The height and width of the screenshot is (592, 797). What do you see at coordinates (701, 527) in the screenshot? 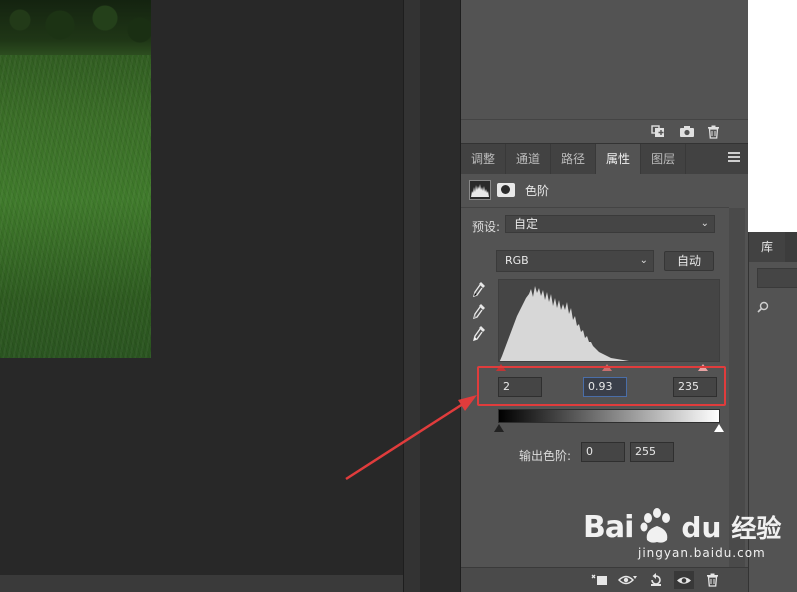
I see `watermark-brand-right: du` at bounding box center [701, 527].